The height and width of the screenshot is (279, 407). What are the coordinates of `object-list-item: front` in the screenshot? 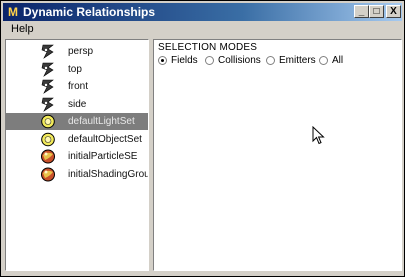 It's located at (77, 86).